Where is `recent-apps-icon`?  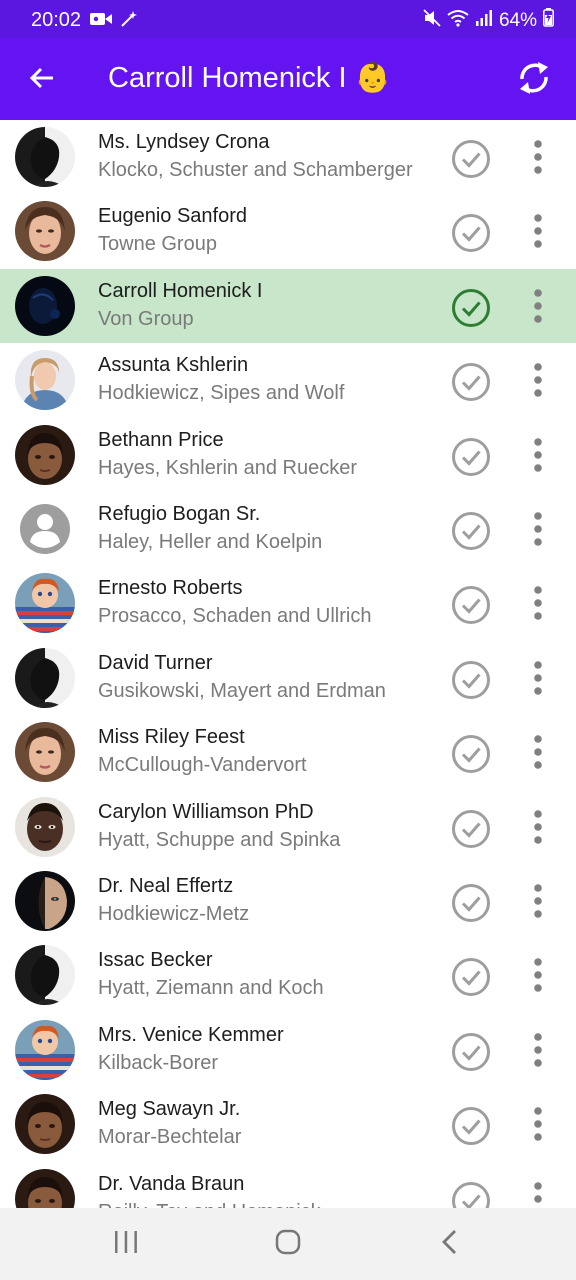
recent-apps-icon is located at coordinates (126, 1244).